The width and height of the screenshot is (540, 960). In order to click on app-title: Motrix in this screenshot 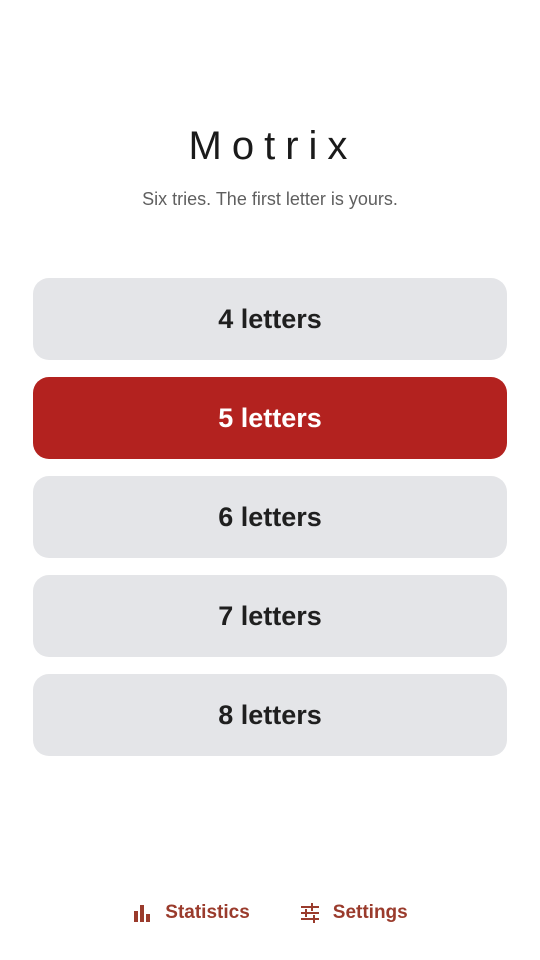, I will do `click(273, 146)`.